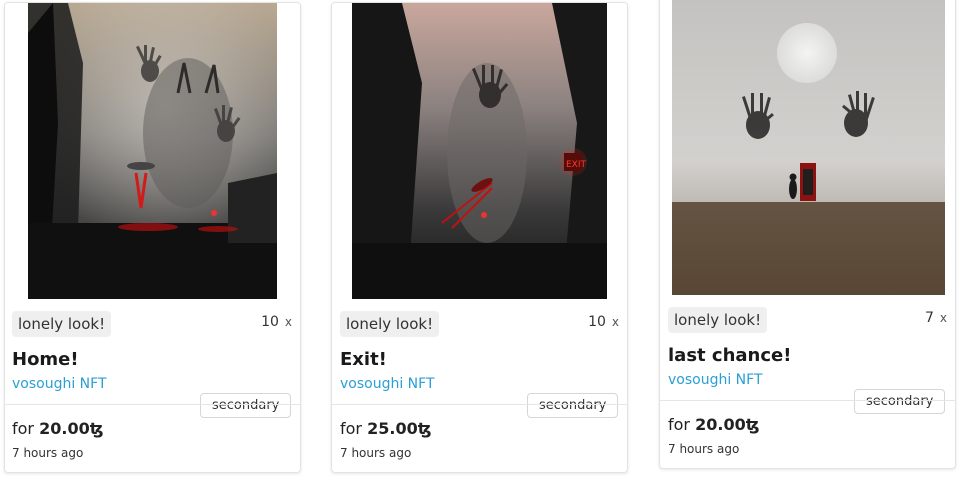  What do you see at coordinates (399, 428) in the screenshot?
I see `price-value: 25.00ꜩ` at bounding box center [399, 428].